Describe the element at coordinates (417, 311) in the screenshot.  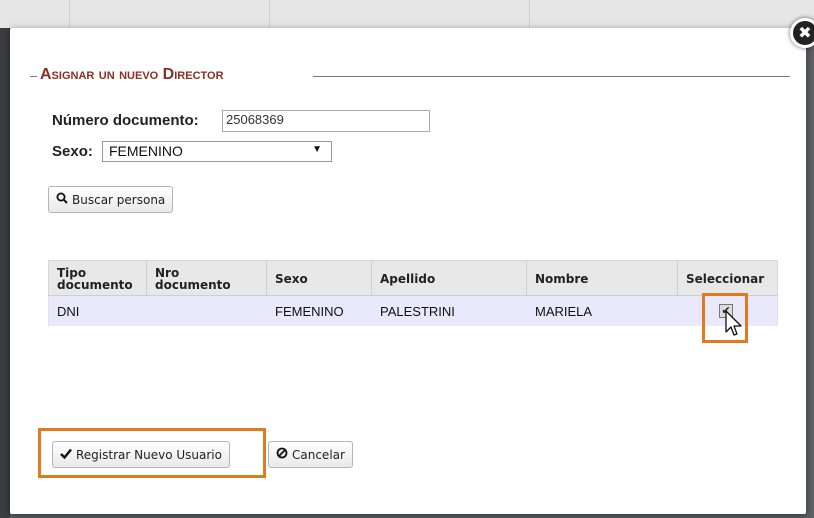
I see `cell-apellido: PALESTRINI` at that location.